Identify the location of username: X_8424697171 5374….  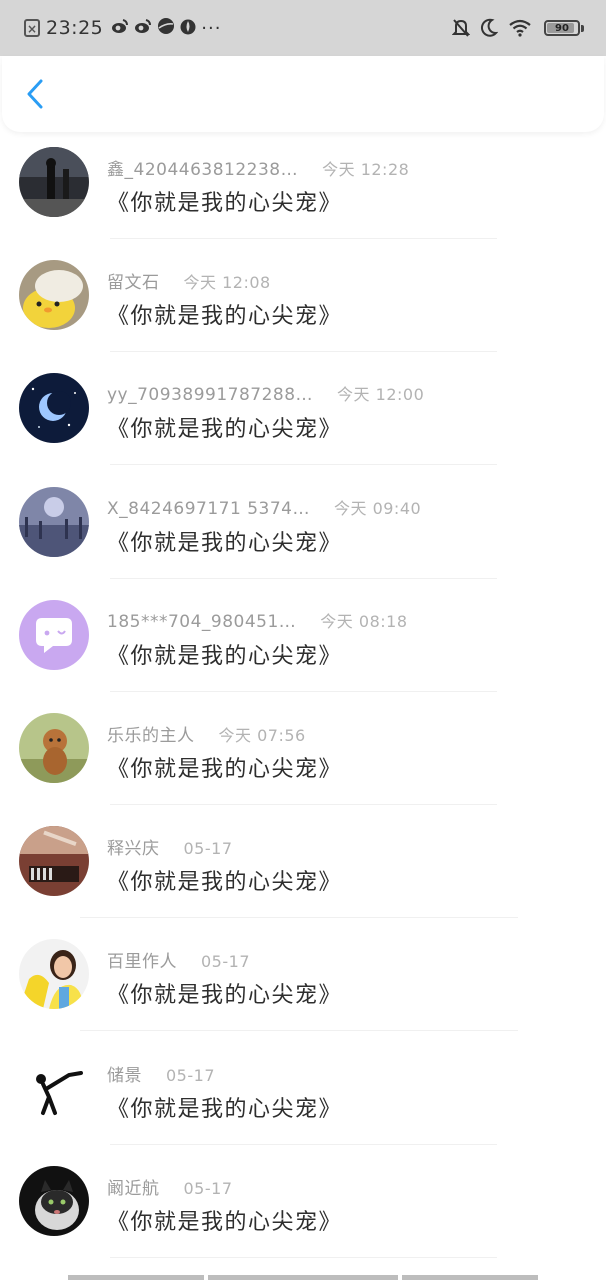
(208, 509).